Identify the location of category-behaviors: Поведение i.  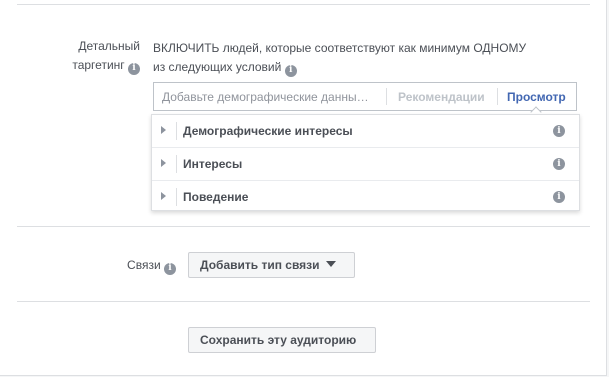
(365, 197).